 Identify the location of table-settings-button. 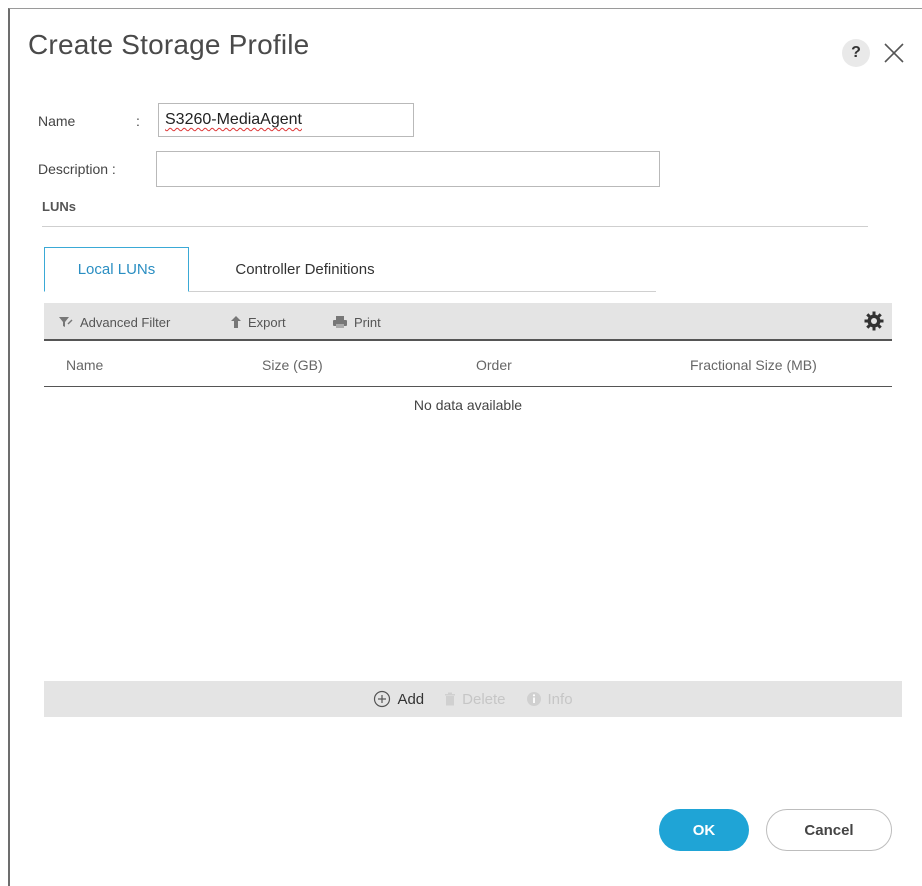
(874, 321).